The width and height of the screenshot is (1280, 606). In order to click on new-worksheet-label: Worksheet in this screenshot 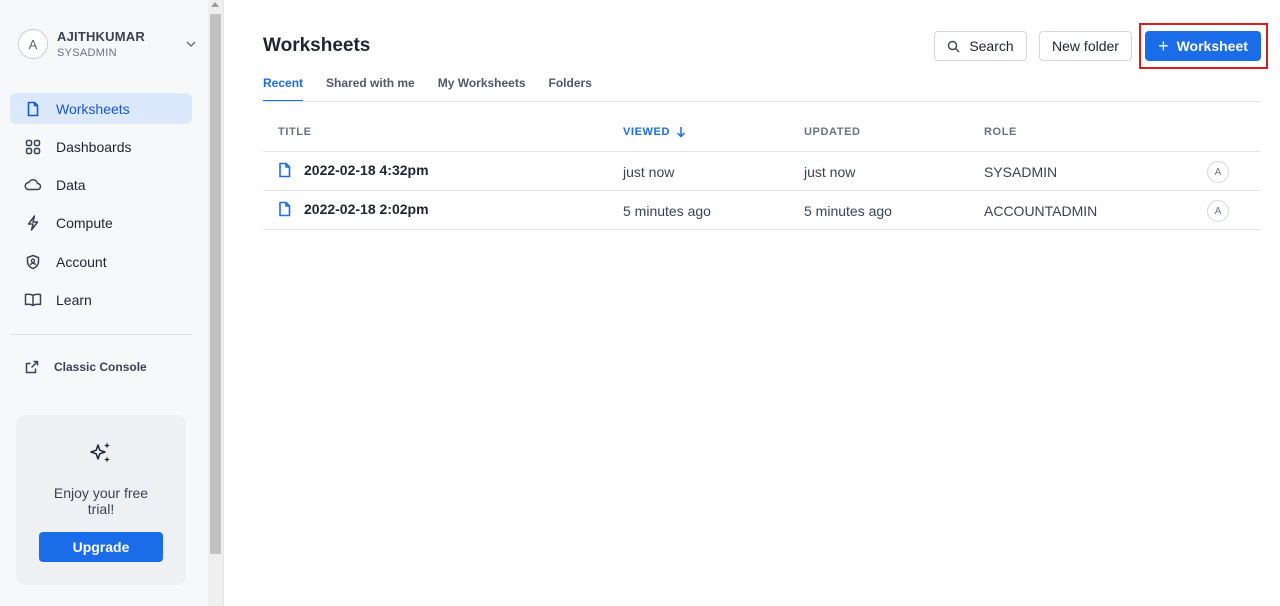, I will do `click(1212, 46)`.